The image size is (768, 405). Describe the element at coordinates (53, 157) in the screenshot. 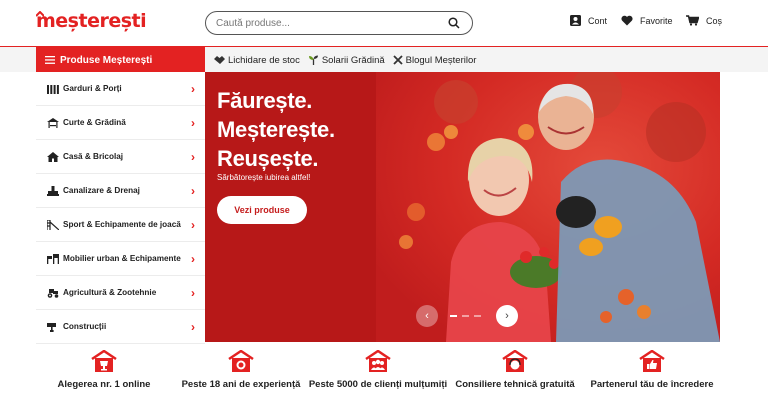

I see `house-icon` at that location.